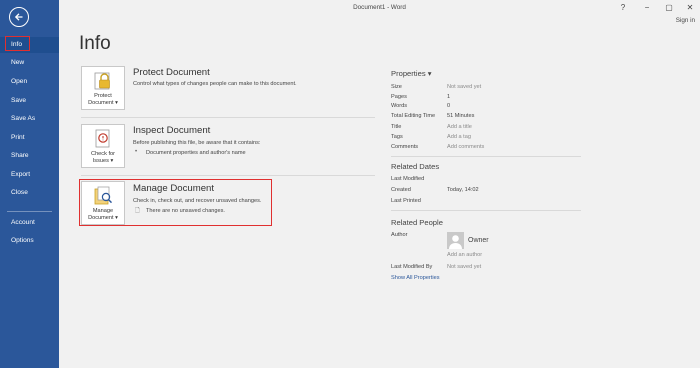 The width and height of the screenshot is (700, 368). Describe the element at coordinates (690, 7) in the screenshot. I see `close-window-button: ✕` at that location.